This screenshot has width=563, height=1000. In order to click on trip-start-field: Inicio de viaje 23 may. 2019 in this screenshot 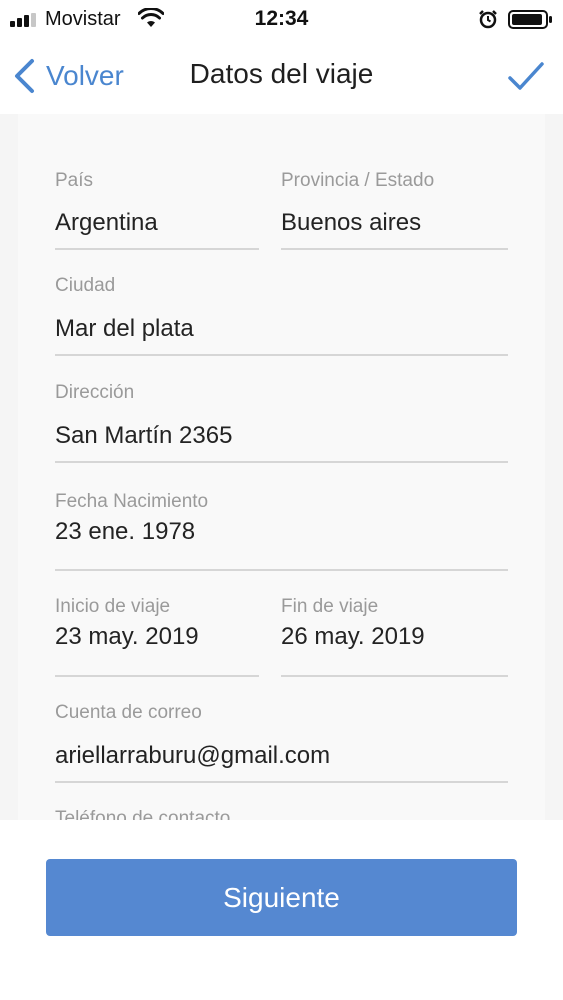, I will do `click(157, 637)`.